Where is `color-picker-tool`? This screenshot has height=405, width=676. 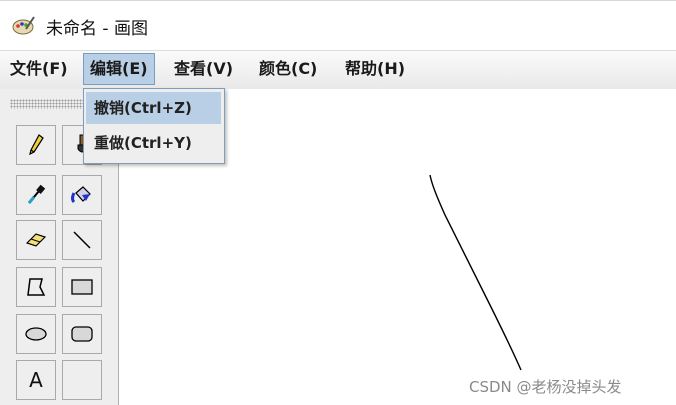 color-picker-tool is located at coordinates (36, 195).